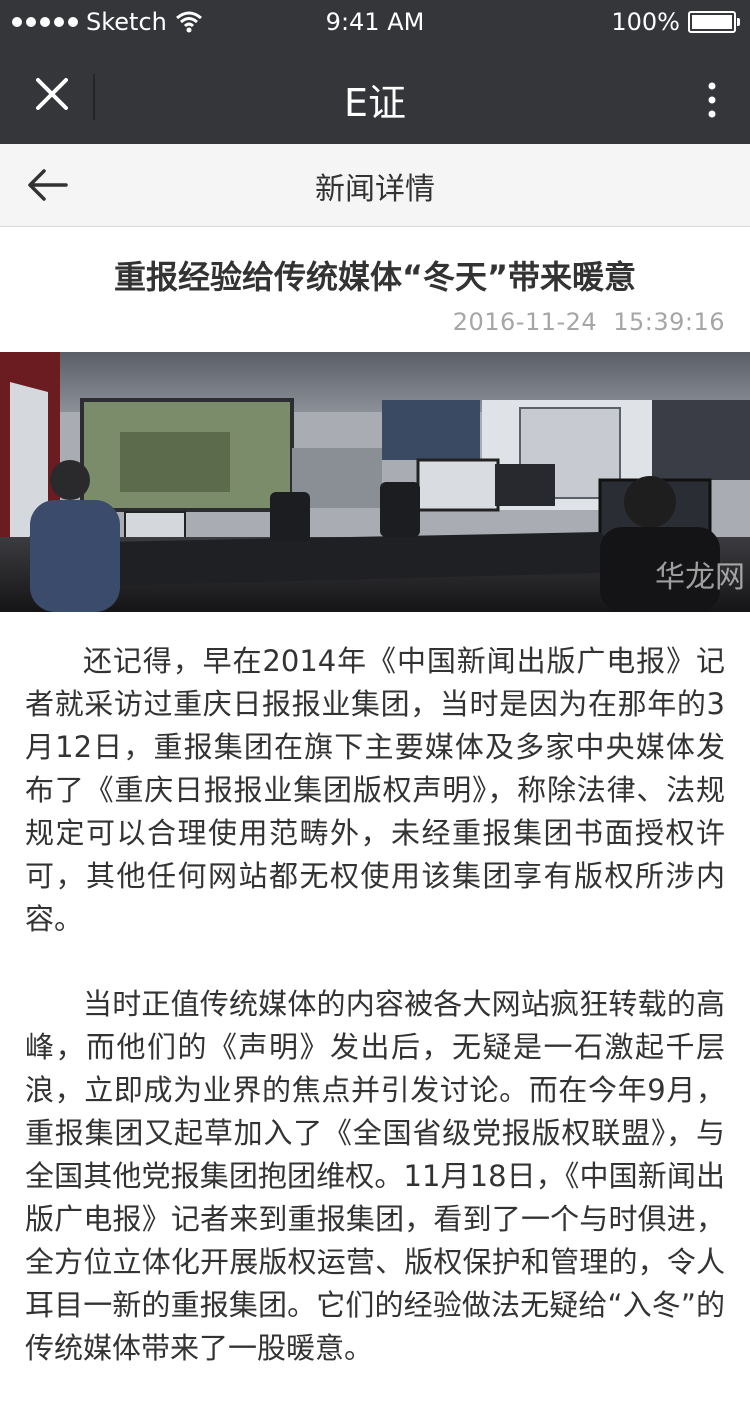 The image size is (750, 1412). What do you see at coordinates (645, 22) in the screenshot?
I see `battery-percent: 100%` at bounding box center [645, 22].